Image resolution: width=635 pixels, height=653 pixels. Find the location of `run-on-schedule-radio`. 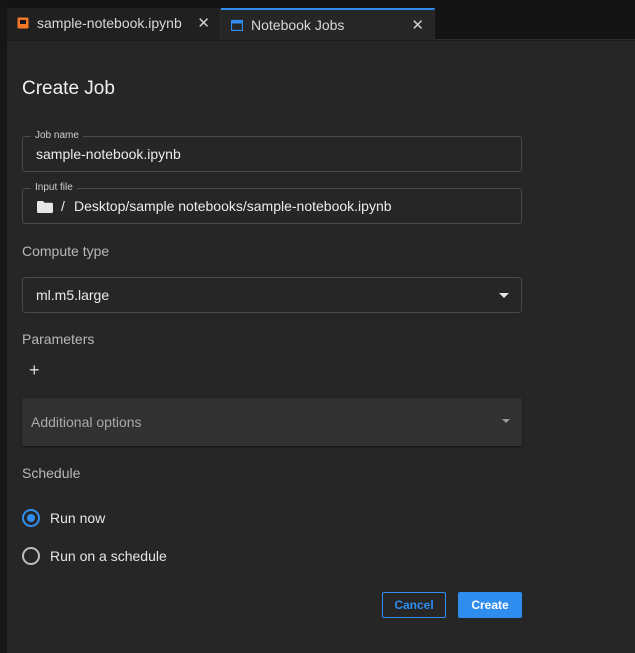

run-on-schedule-radio is located at coordinates (31, 556).